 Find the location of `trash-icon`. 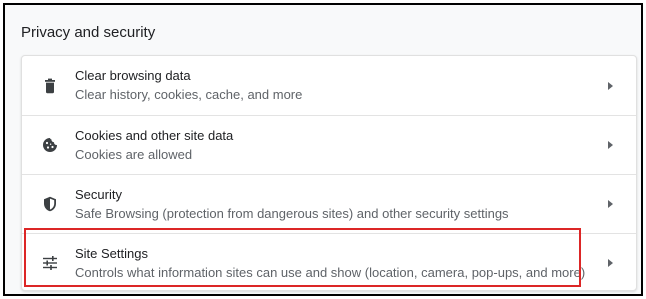

trash-icon is located at coordinates (50, 85).